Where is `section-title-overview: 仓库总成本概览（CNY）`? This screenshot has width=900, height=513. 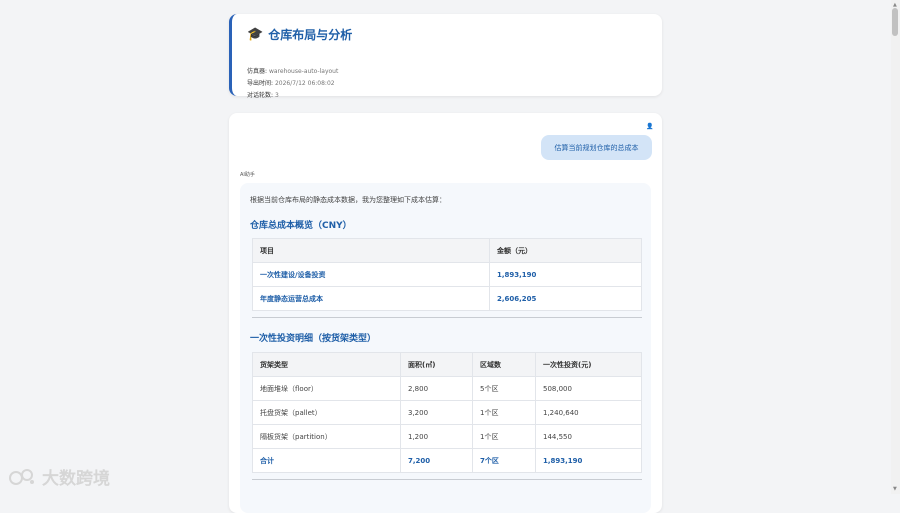
section-title-overview: 仓库总成本概览（CNY） is located at coordinates (301, 226).